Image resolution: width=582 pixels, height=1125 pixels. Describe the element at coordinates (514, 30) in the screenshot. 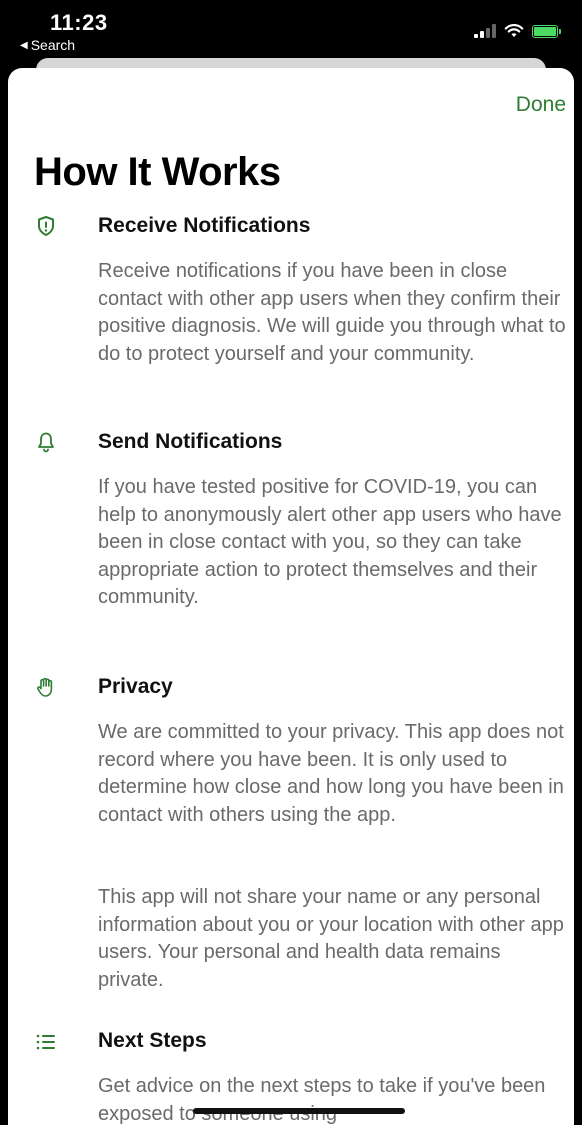

I see `wifi-icon` at that location.